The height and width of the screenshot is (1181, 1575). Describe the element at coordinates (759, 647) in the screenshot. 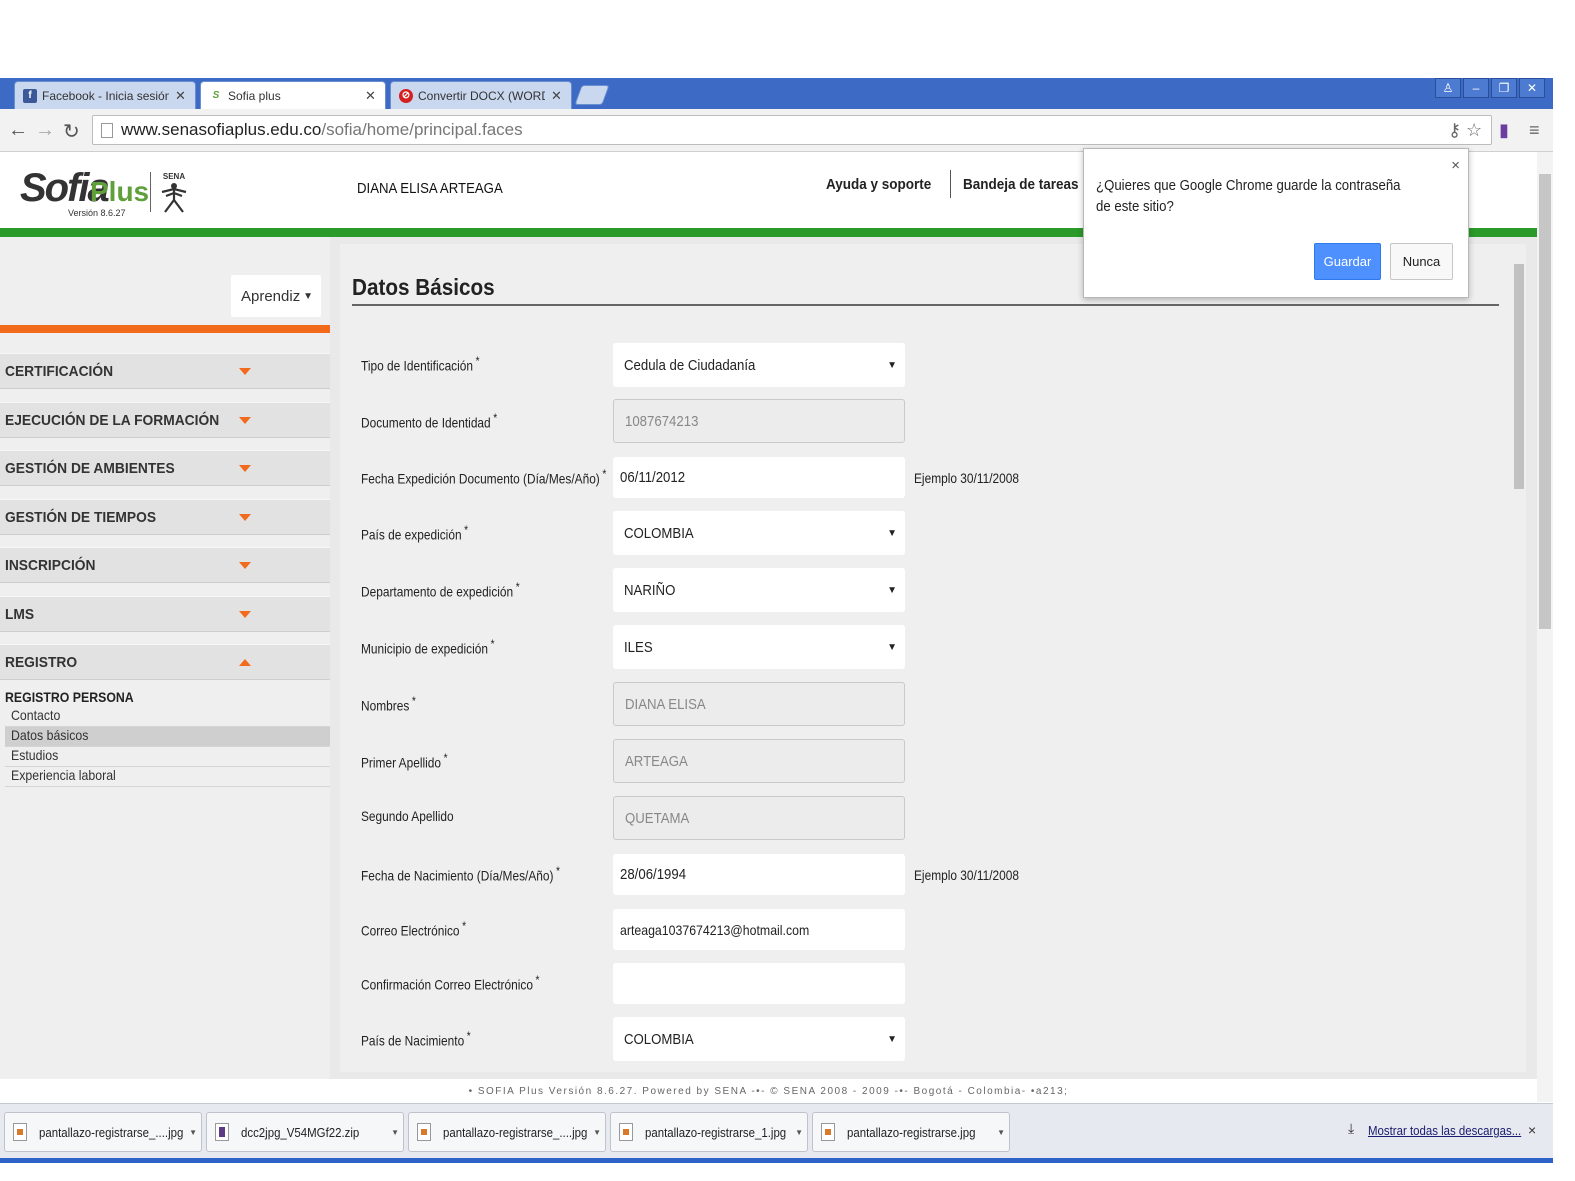

I see `select-municipio-expedicion: ILES ▼` at that location.